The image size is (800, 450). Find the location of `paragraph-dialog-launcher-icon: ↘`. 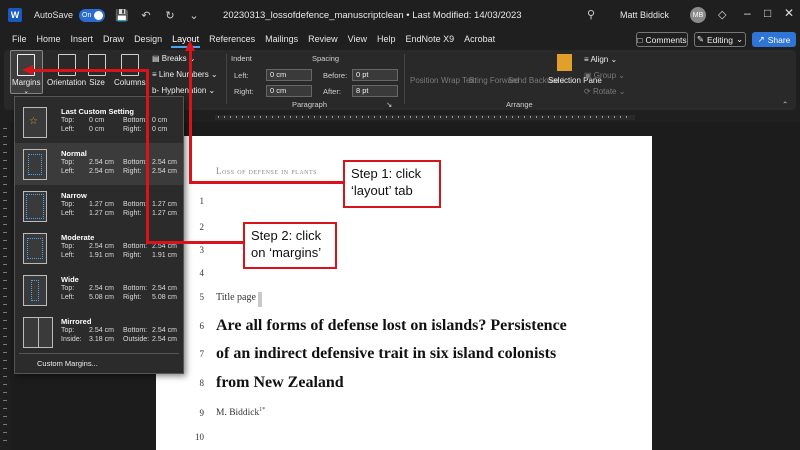

paragraph-dialog-launcher-icon: ↘ is located at coordinates (389, 104).